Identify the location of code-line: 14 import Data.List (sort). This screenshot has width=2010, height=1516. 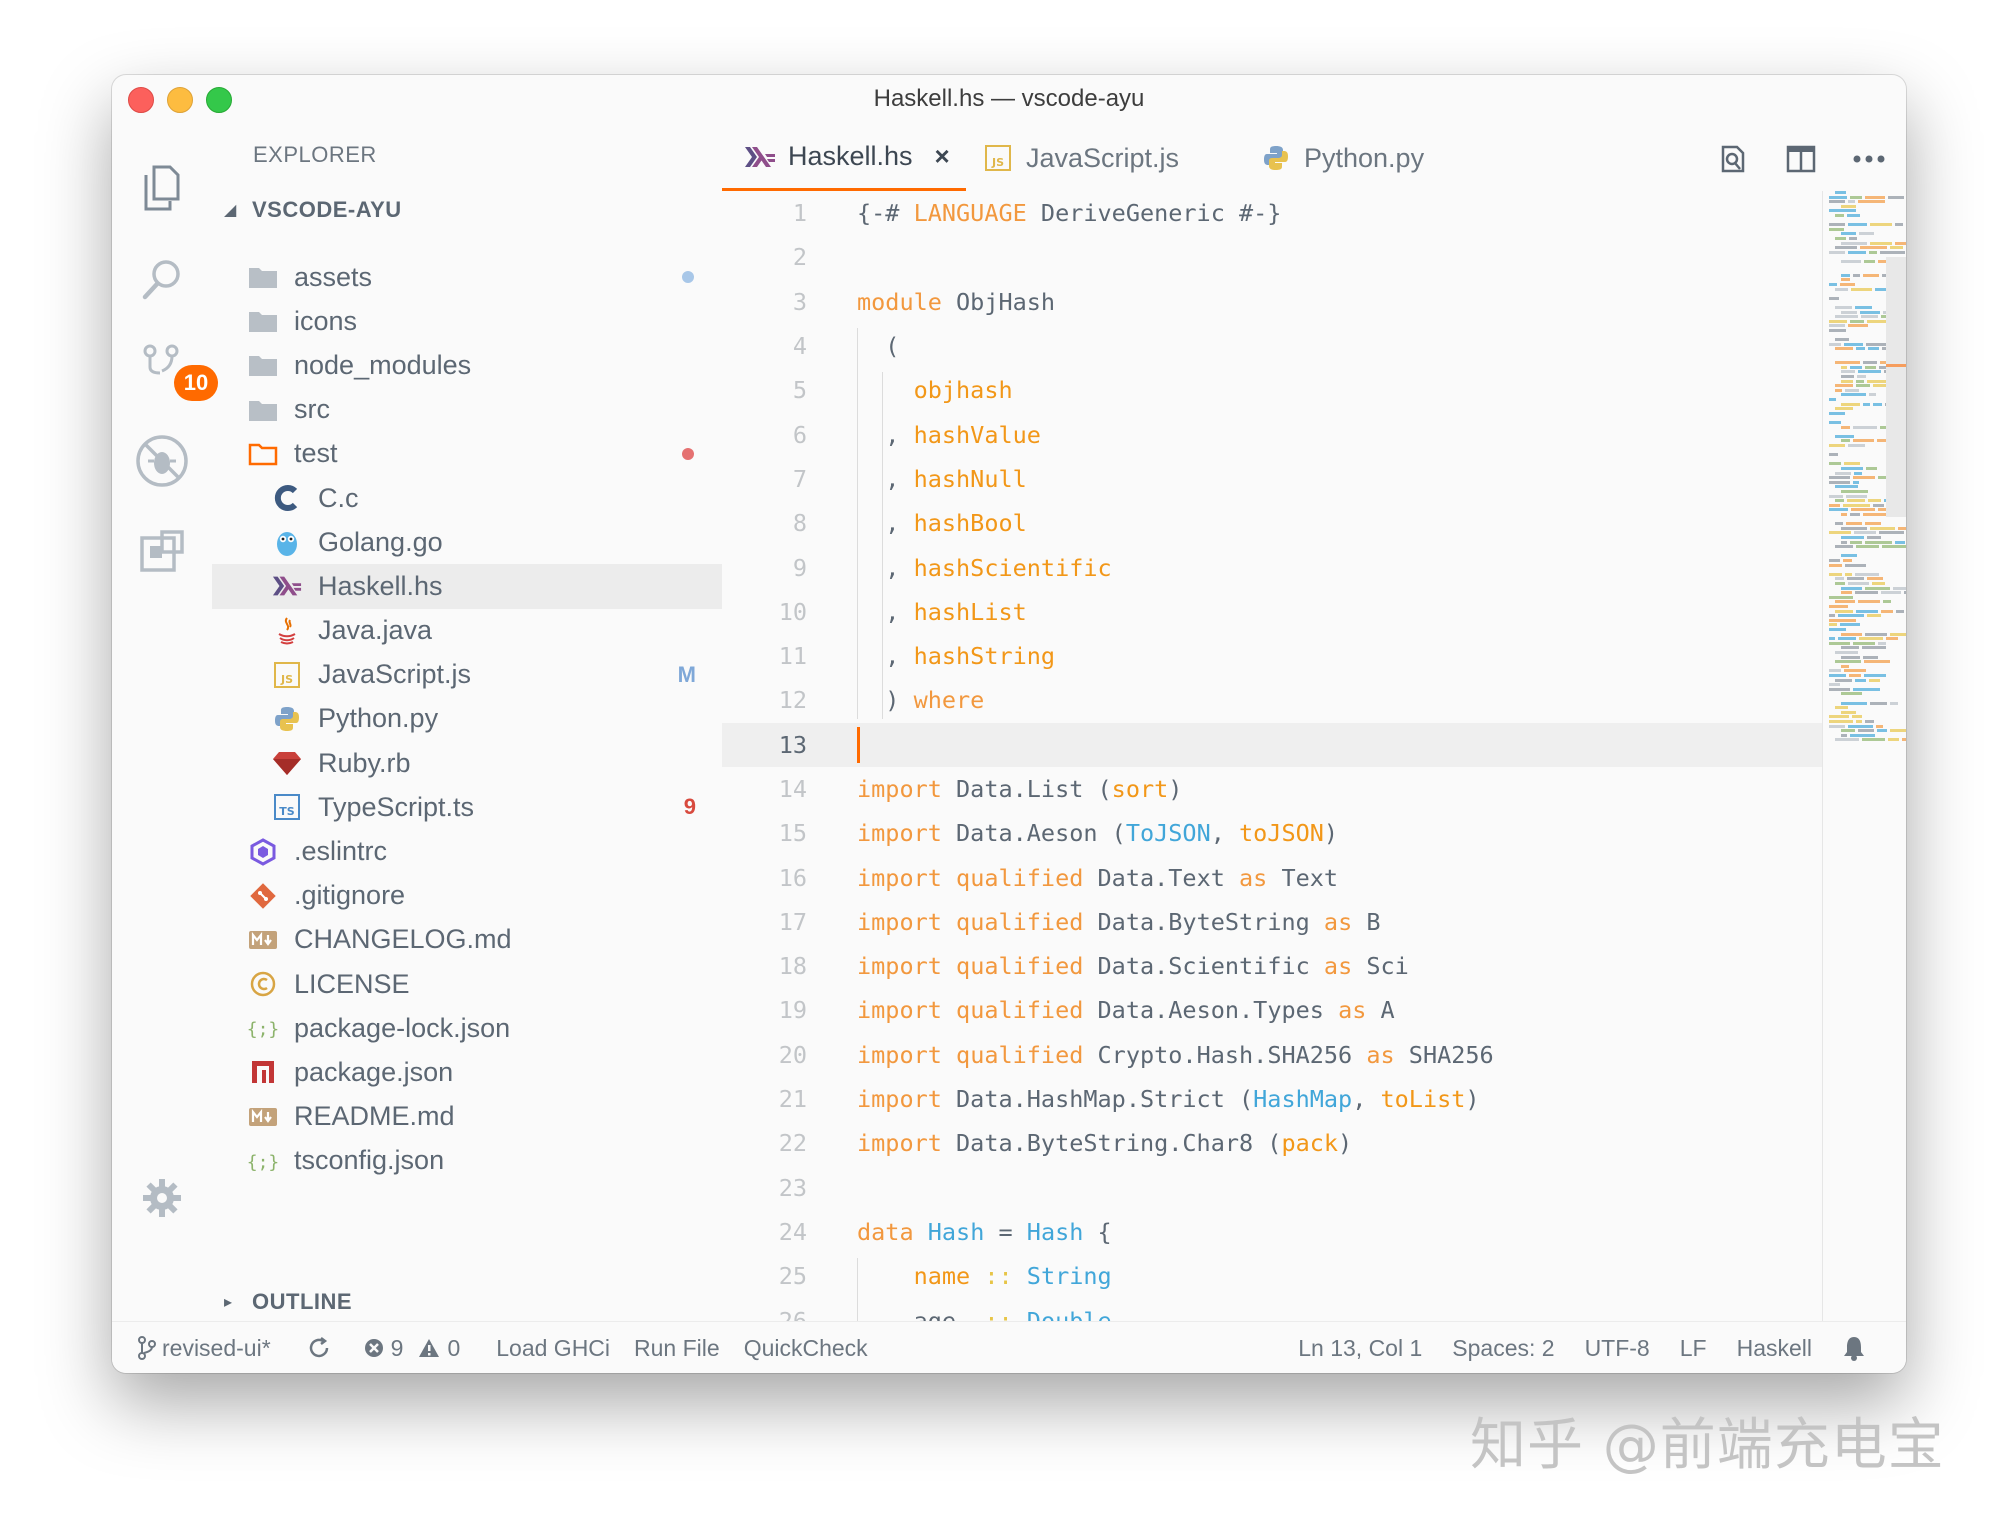
(1272, 789).